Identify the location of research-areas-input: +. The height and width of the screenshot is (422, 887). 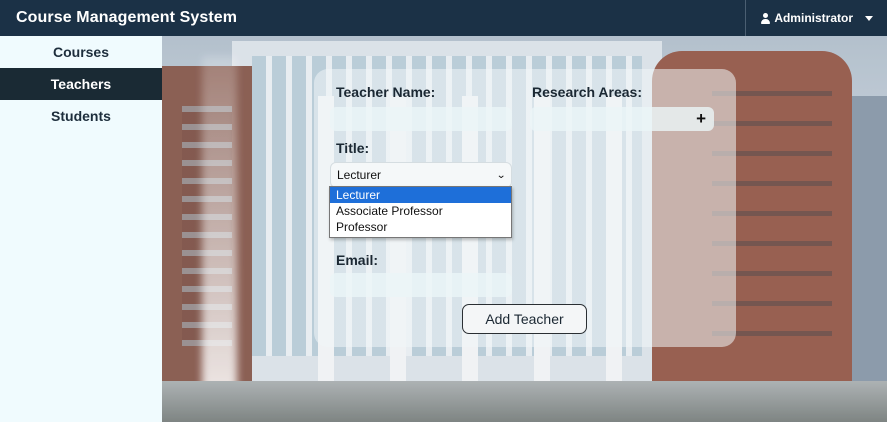
(622, 119).